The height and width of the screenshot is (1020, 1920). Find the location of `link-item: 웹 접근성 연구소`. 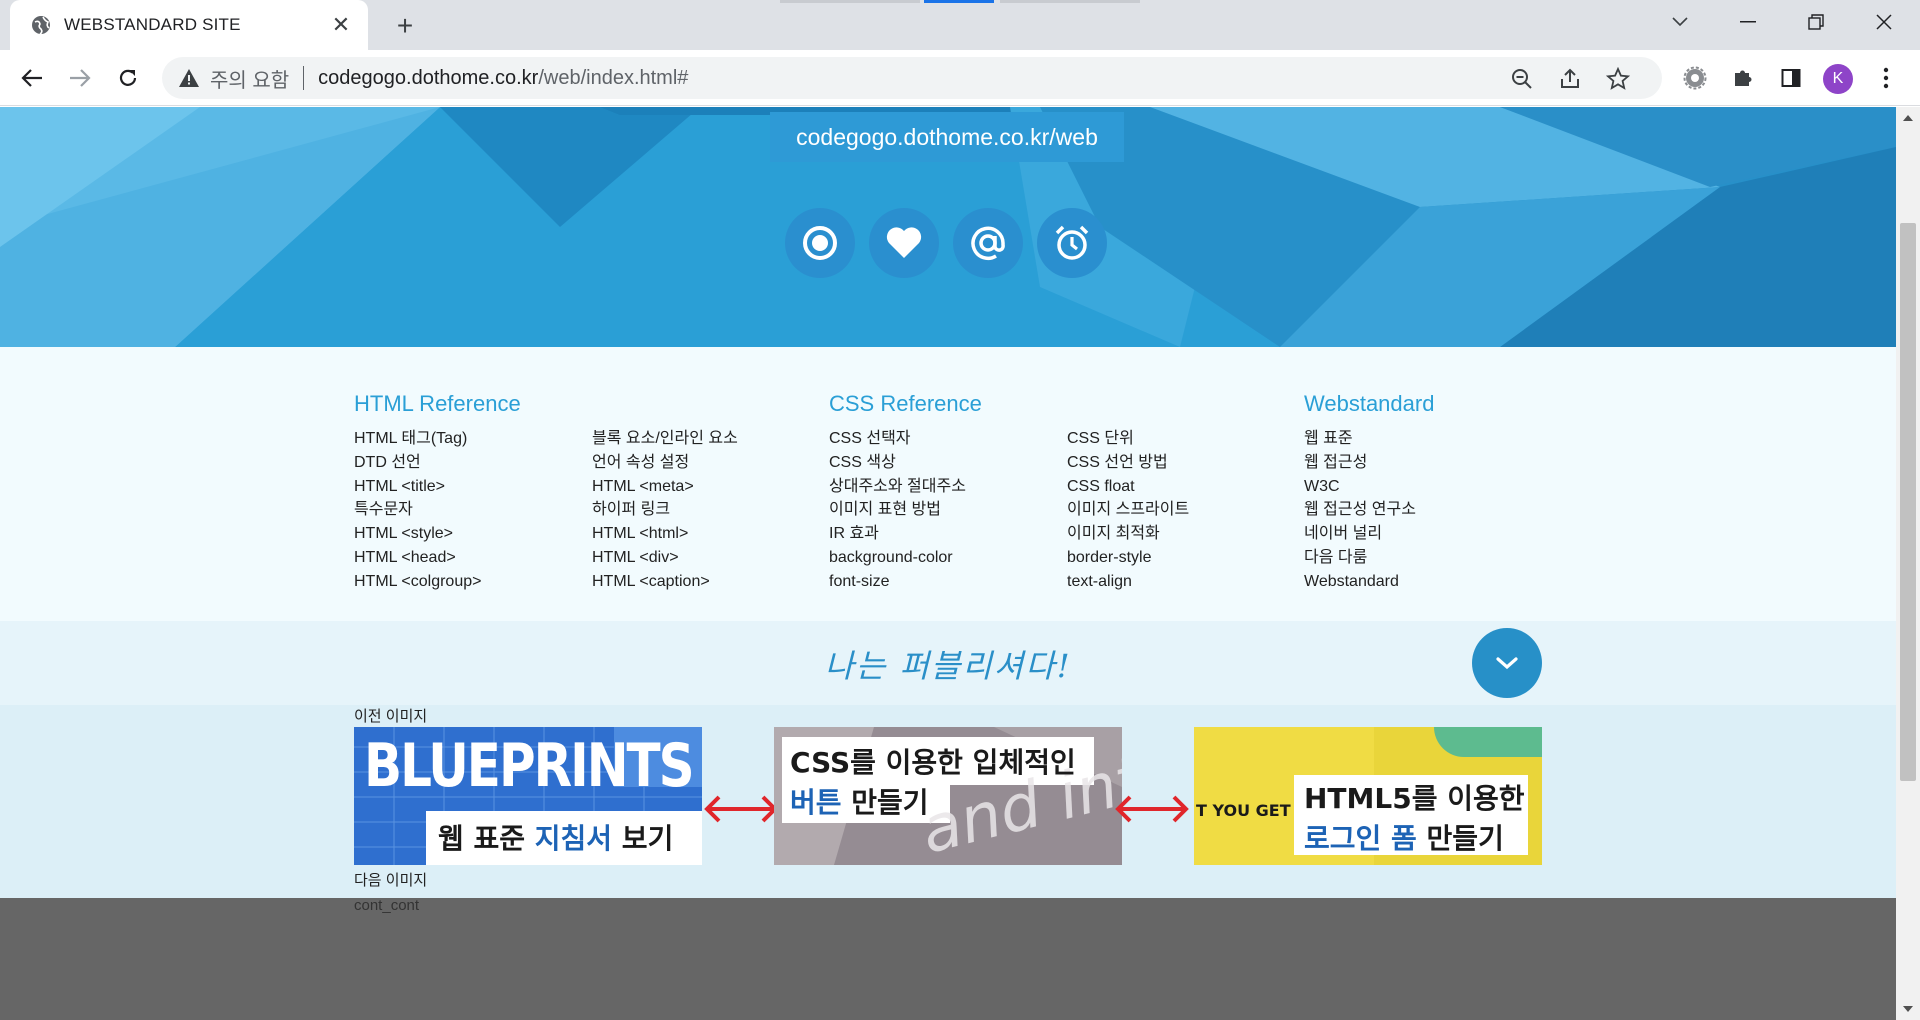

link-item: 웹 접근성 연구소 is located at coordinates (1360, 510).